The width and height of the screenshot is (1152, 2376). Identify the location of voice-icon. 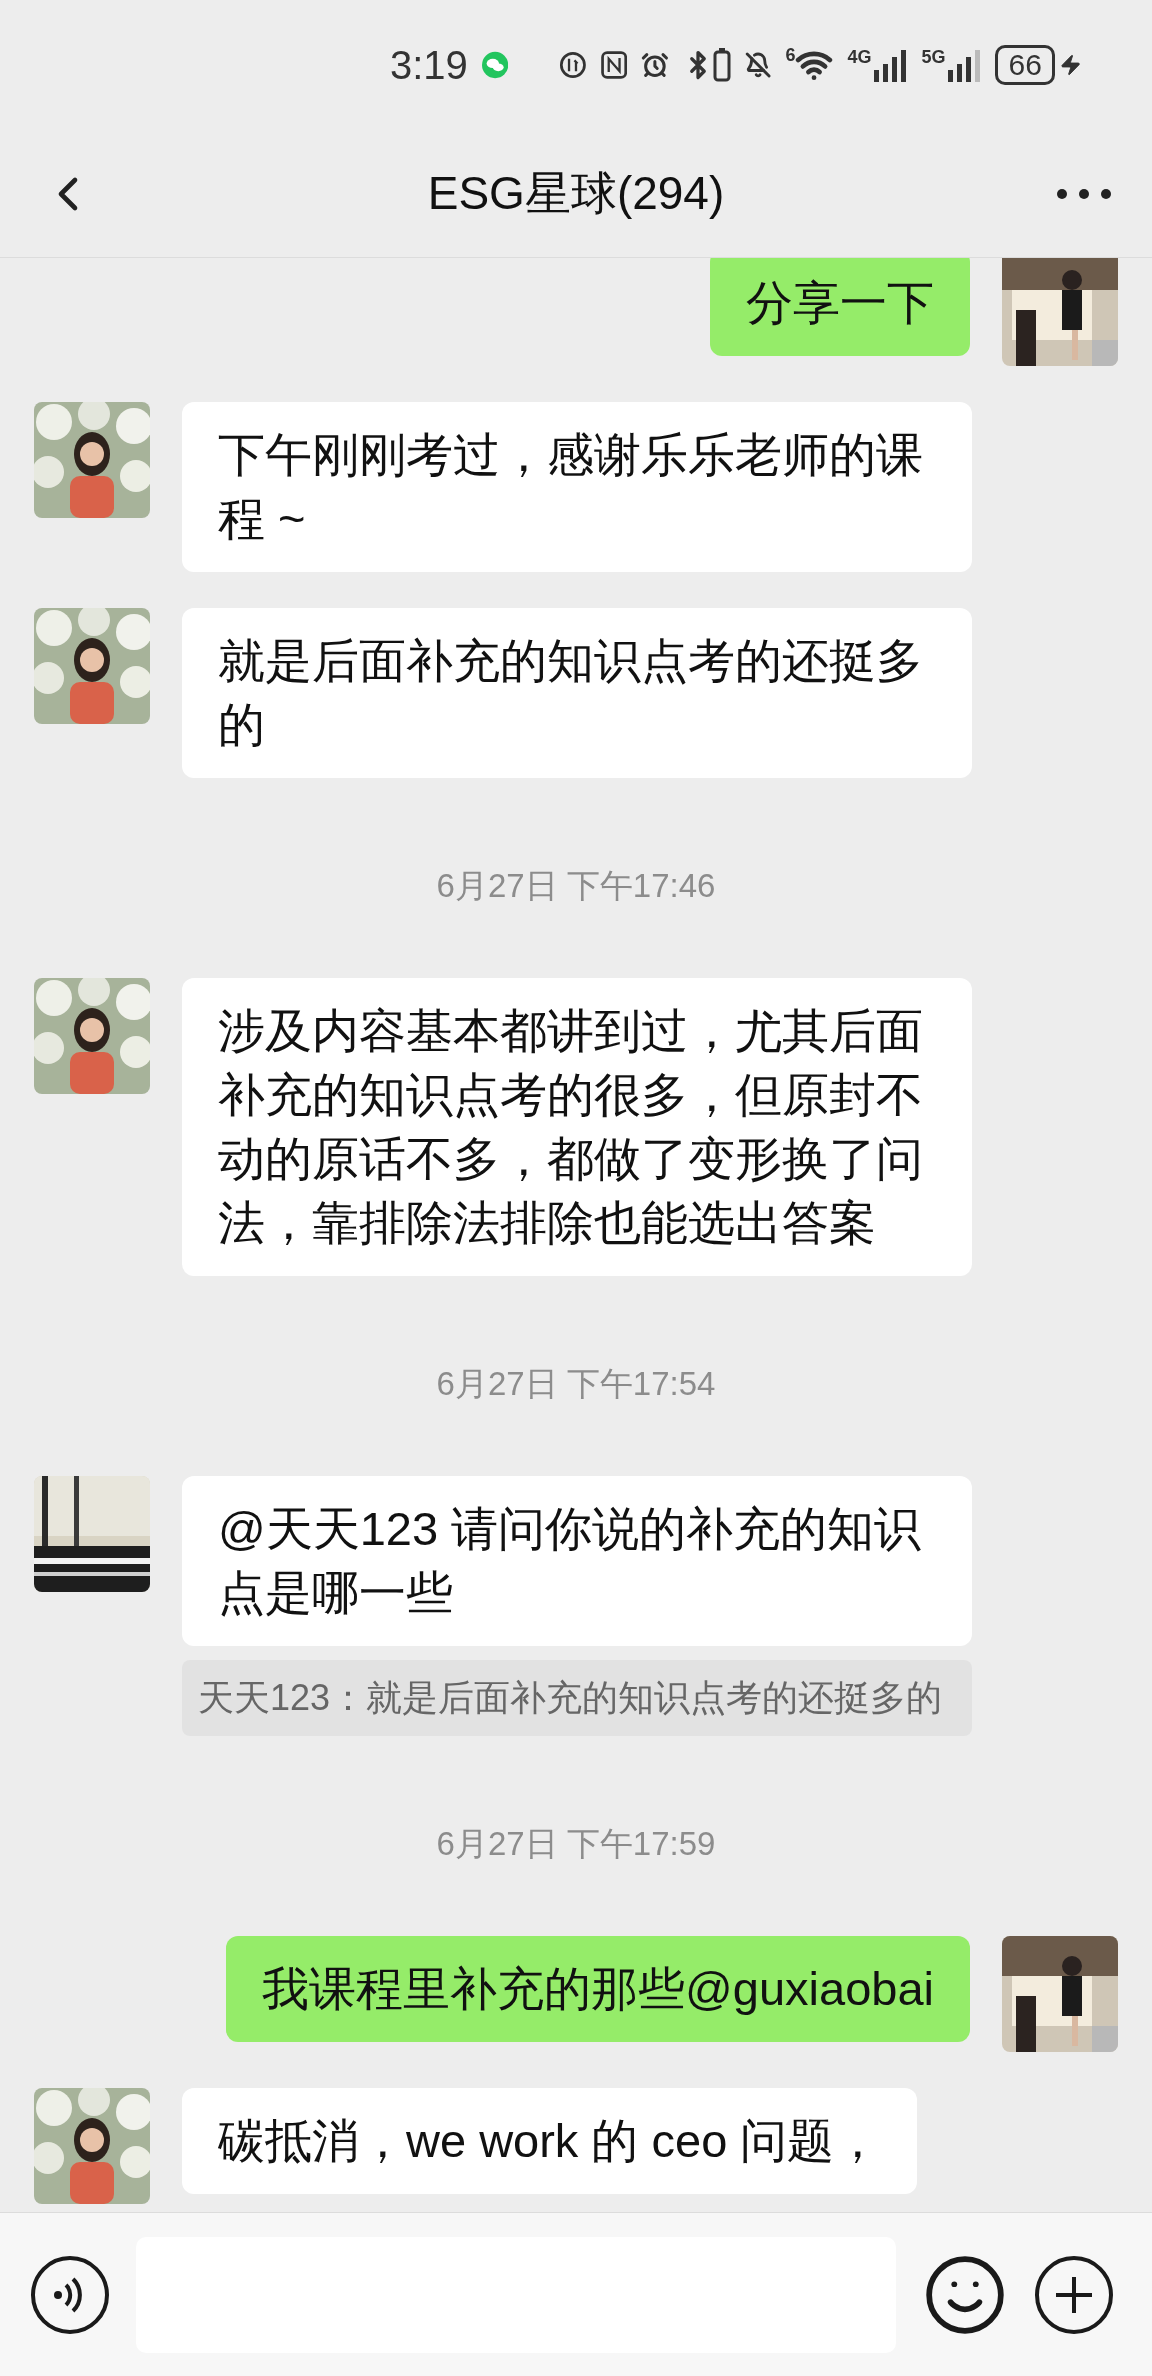
(70, 2294).